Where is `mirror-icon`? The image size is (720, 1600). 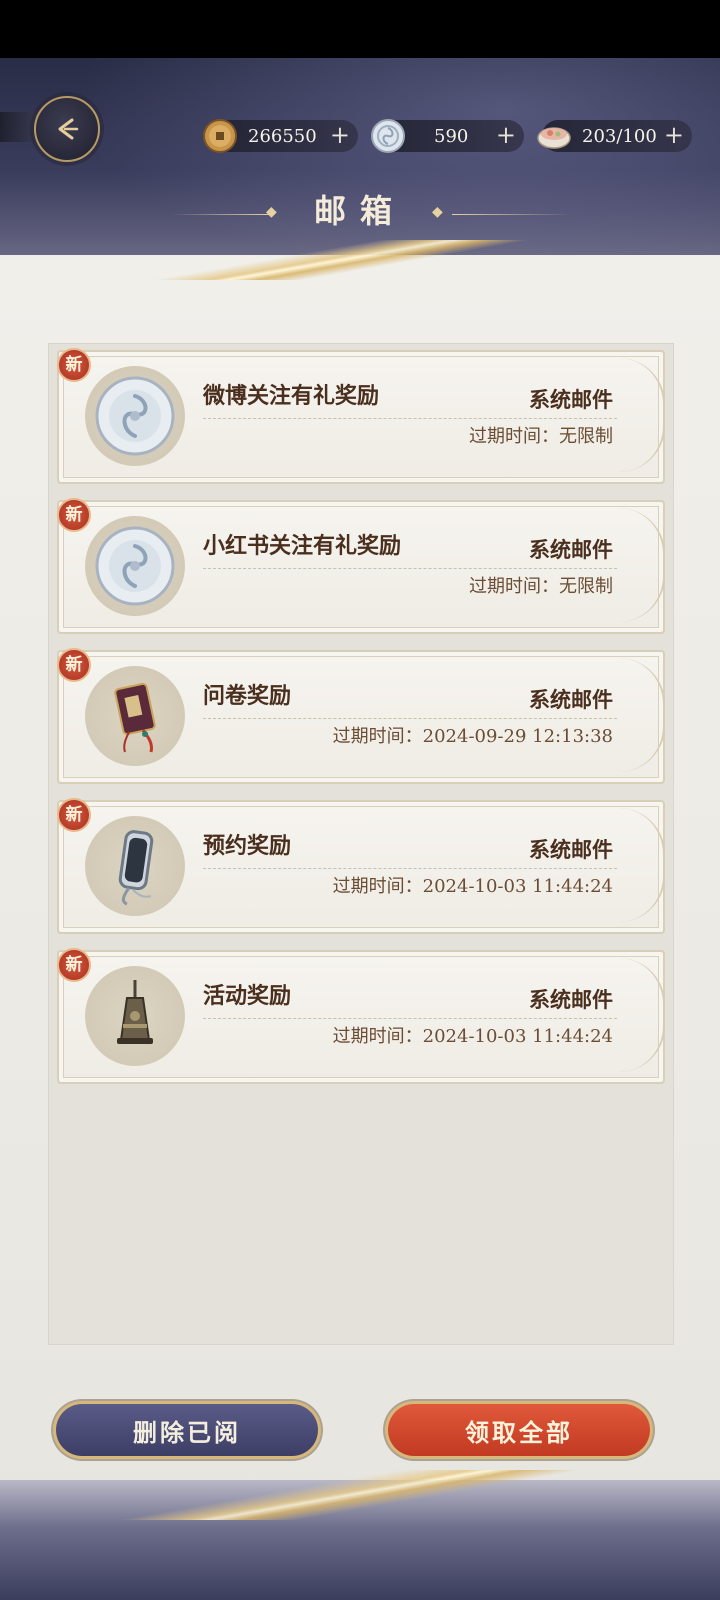 mirror-icon is located at coordinates (136, 868).